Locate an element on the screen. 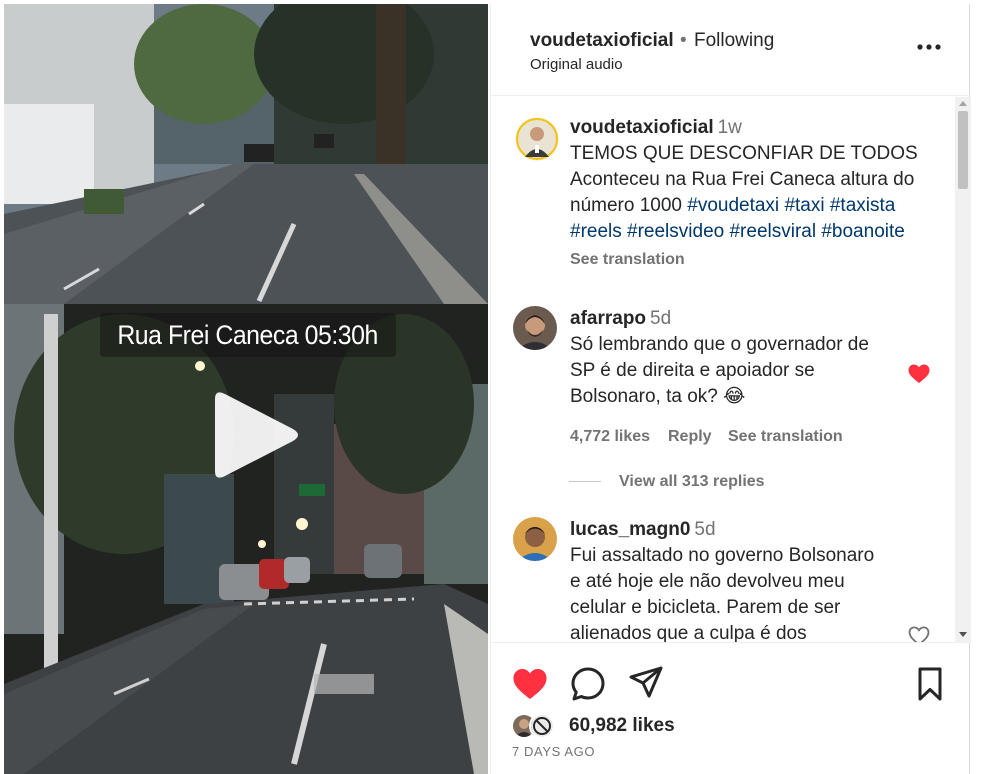 This screenshot has width=1000, height=774. comment-1-line-1: Só lembrando que o governador de is located at coordinates (719, 344).